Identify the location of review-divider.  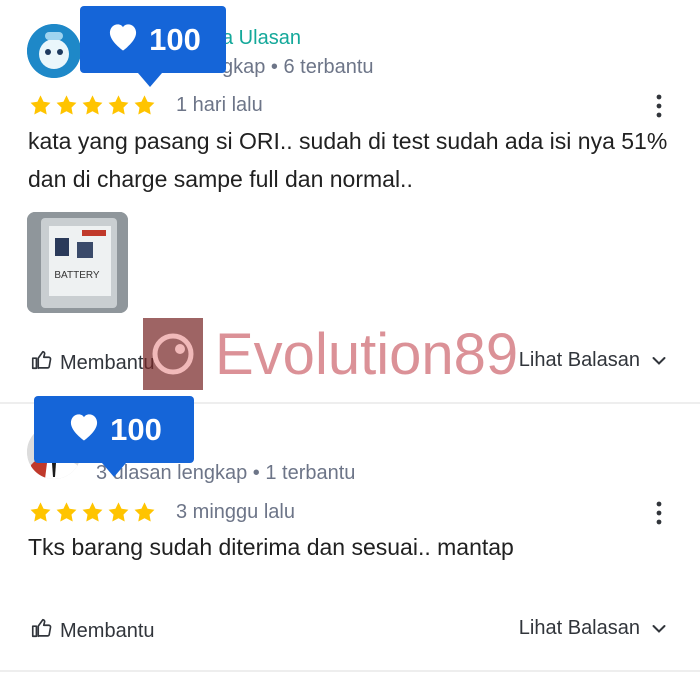
(350, 671).